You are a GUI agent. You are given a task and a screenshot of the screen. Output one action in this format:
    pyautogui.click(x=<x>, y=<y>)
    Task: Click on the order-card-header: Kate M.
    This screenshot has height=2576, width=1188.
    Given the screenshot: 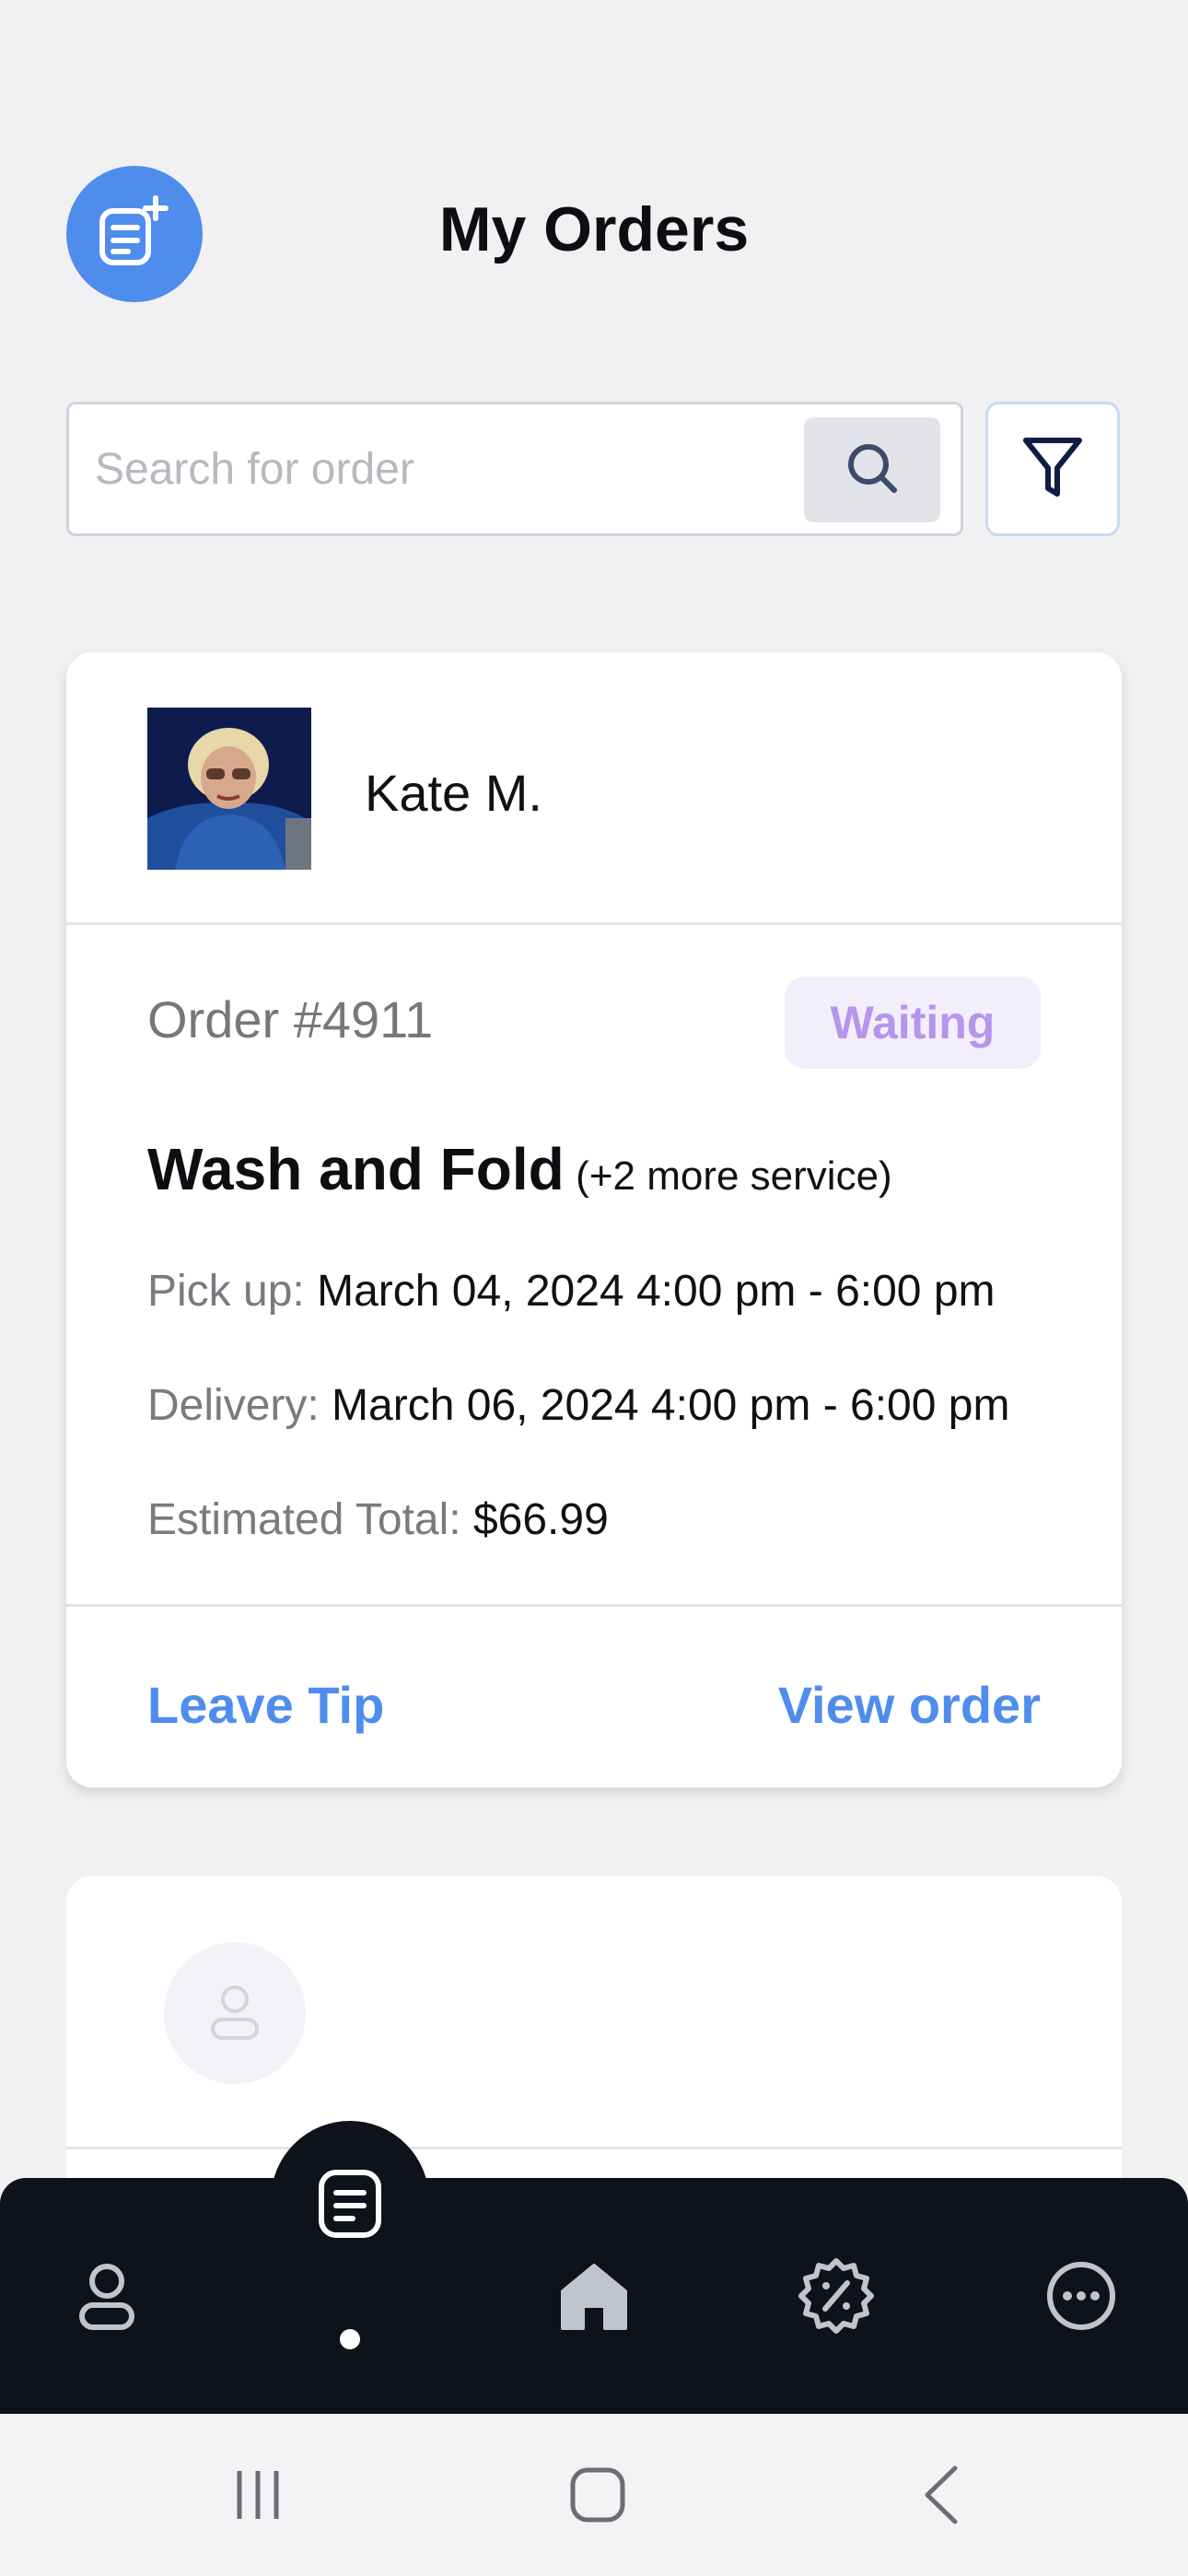 What is the action you would take?
    pyautogui.click(x=594, y=788)
    